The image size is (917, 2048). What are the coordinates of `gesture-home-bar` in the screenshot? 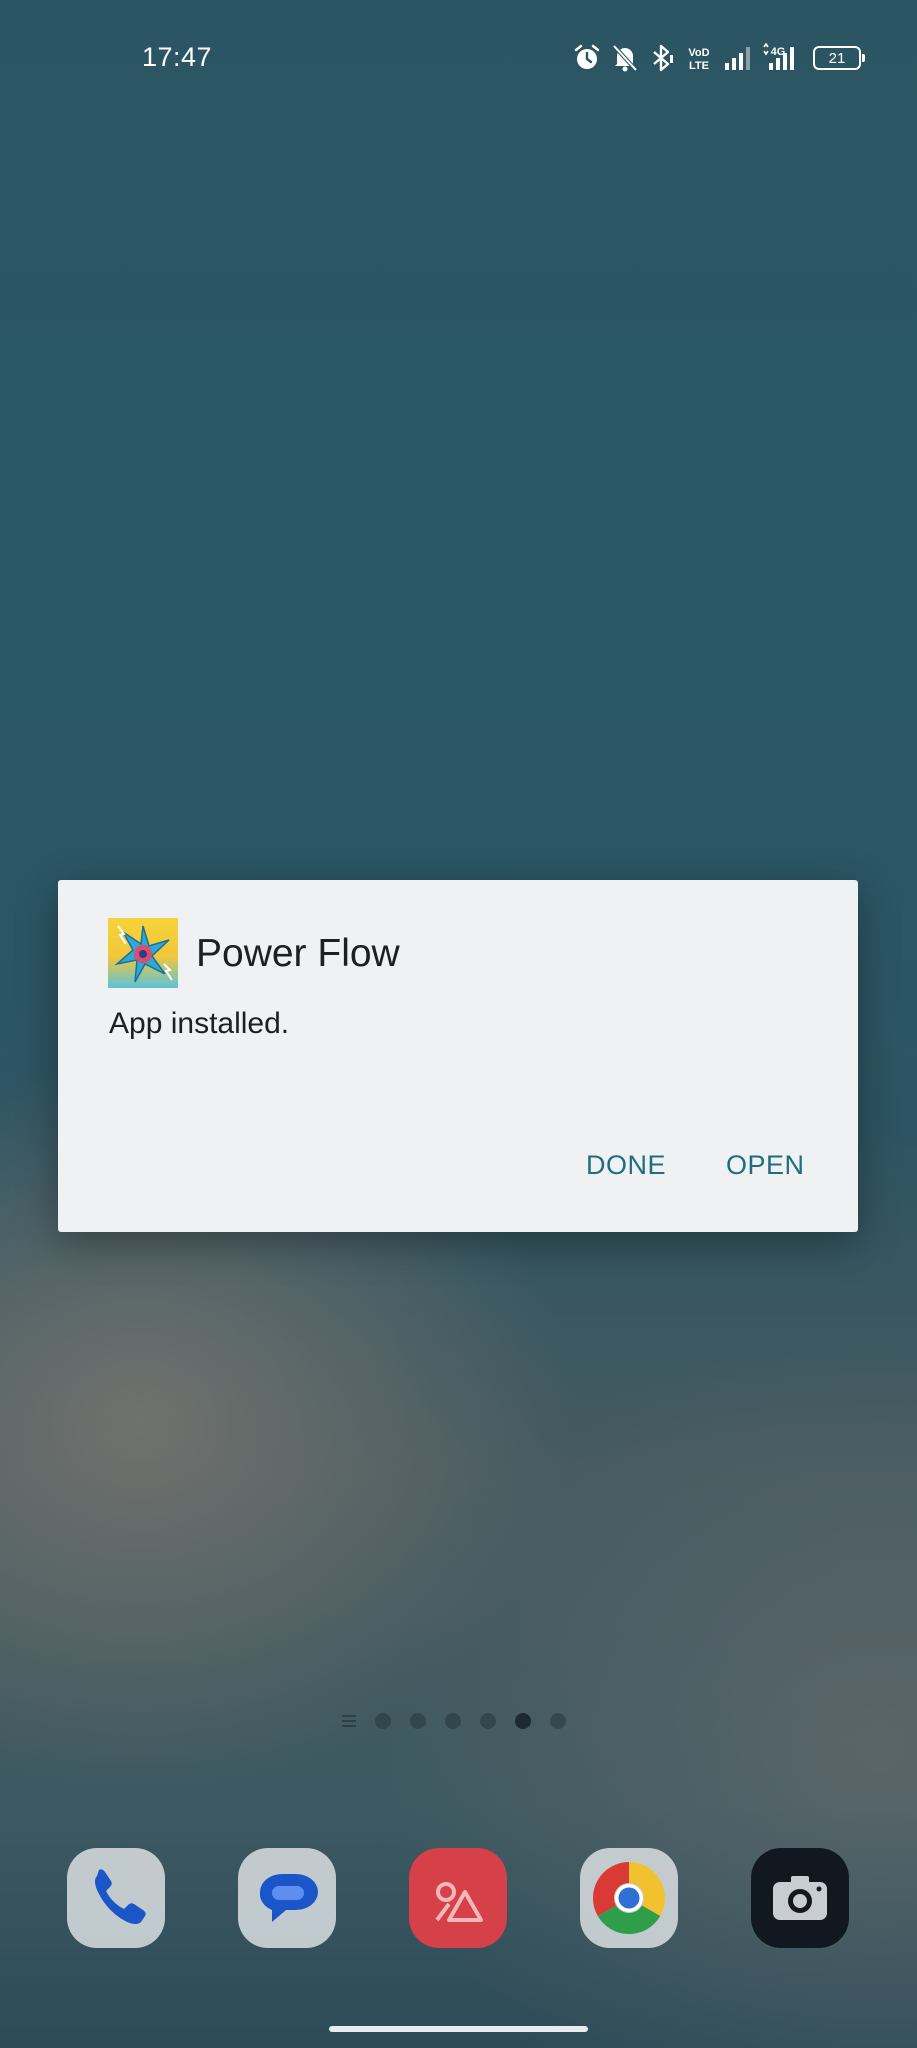 It's located at (458, 2029).